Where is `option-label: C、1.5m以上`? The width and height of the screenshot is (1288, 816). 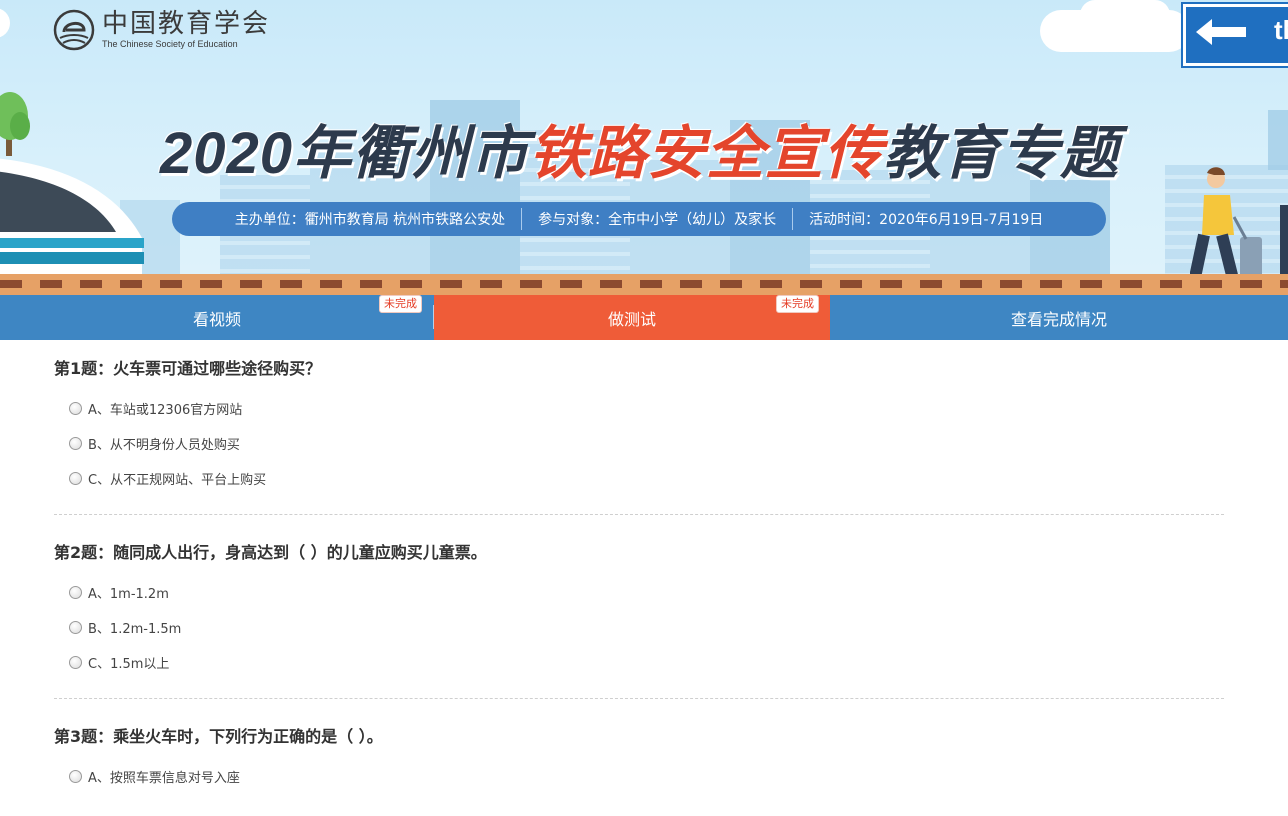 option-label: C、1.5m以上 is located at coordinates (129, 664).